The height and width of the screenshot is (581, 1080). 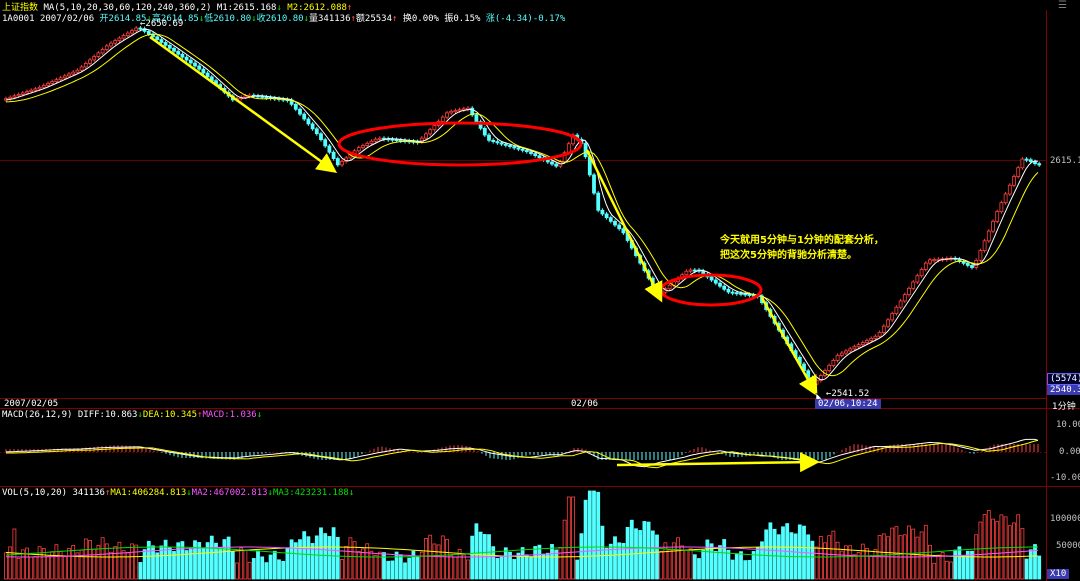 I want to click on macd-label: MACD(26,12,9), so click(x=37, y=415).